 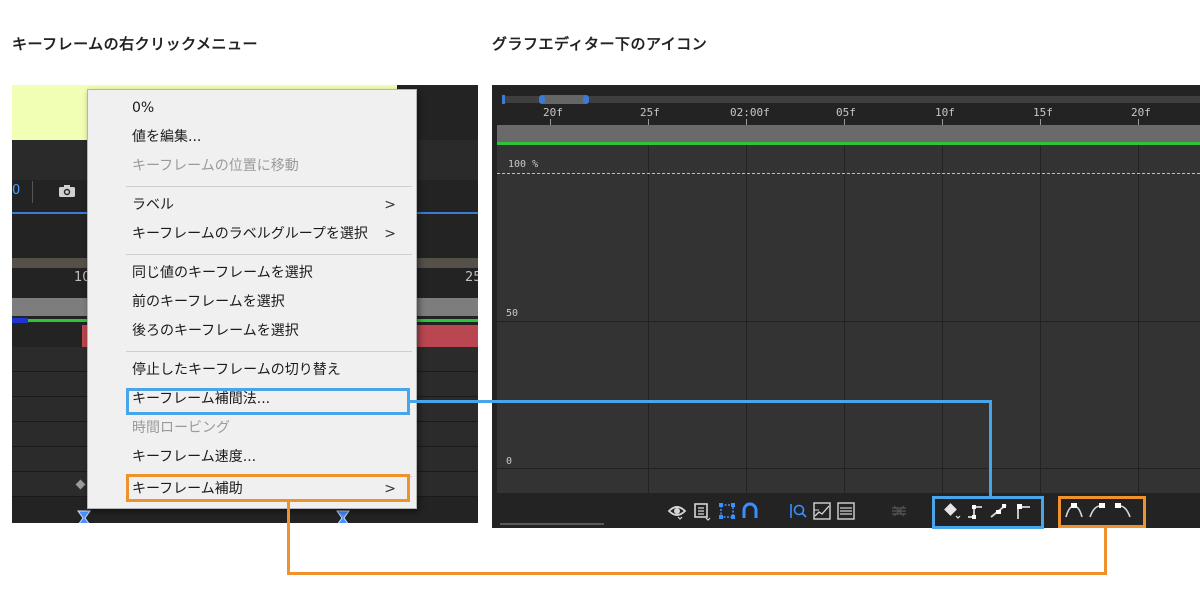 What do you see at coordinates (542, 99) in the screenshot?
I see `time-navigator-start-handle` at bounding box center [542, 99].